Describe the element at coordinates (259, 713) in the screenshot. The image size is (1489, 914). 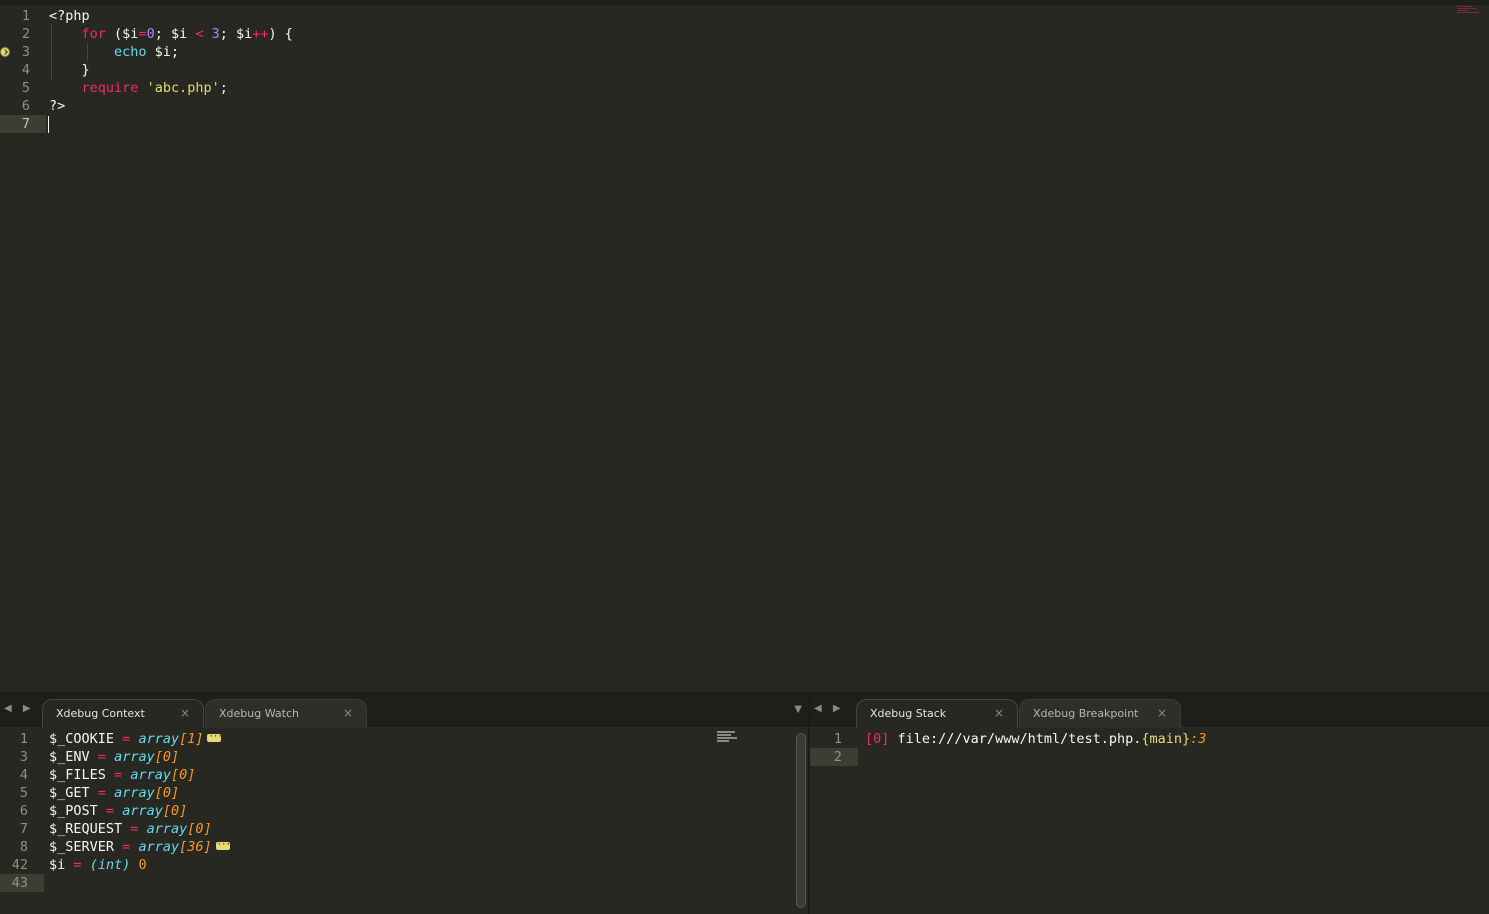
I see `tab-label: Xdebug Watch` at that location.